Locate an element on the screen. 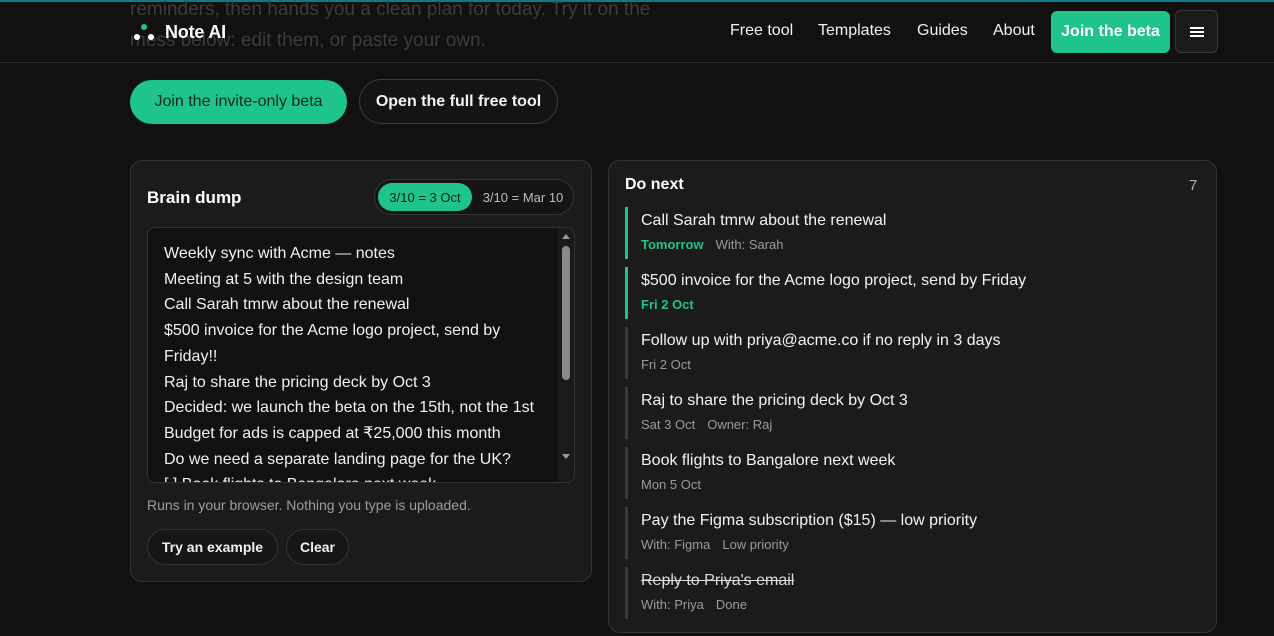 This screenshot has height=636, width=1274. brand-name: Note AI is located at coordinates (195, 31).